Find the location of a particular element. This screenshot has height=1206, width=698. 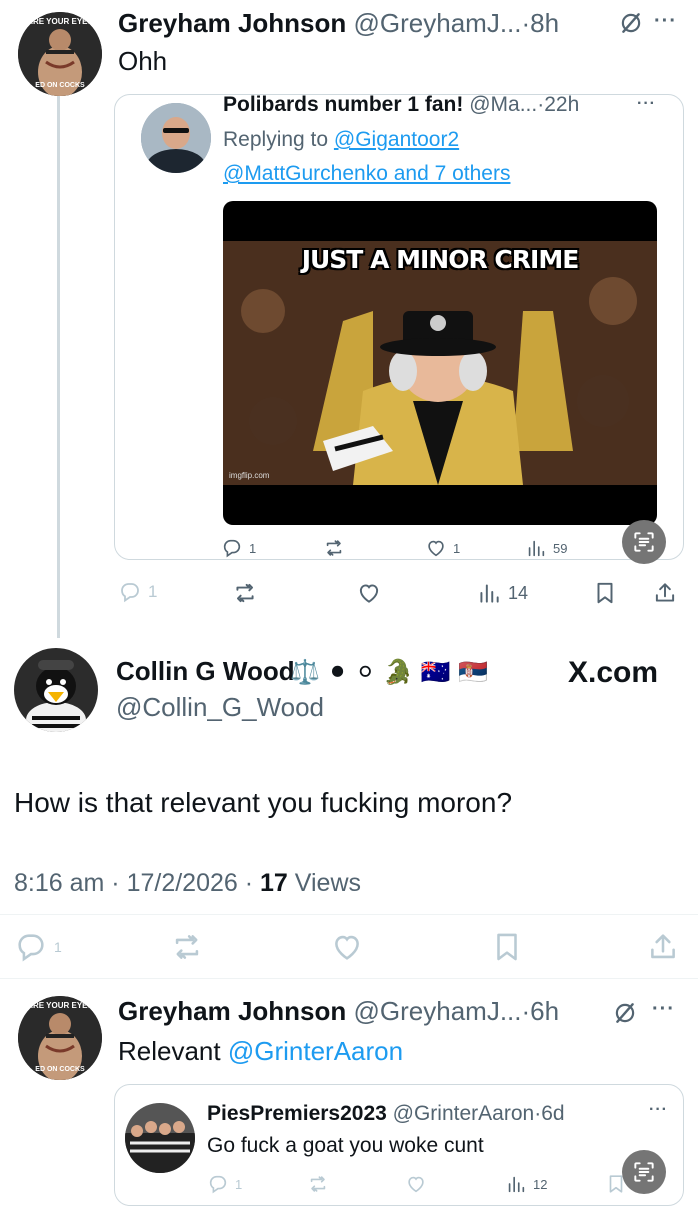

tweet-time: 8h is located at coordinates (544, 23).